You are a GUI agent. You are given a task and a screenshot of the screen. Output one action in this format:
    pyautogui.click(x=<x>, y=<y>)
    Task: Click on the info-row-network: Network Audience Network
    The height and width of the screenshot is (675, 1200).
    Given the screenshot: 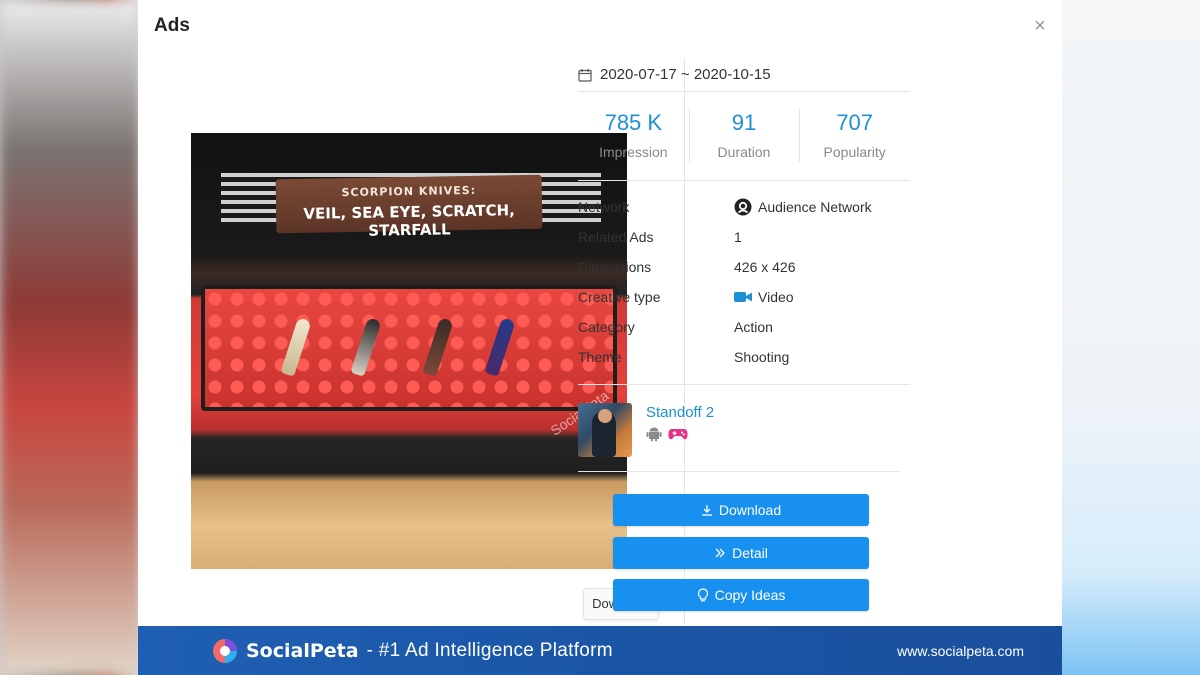 What is the action you would take?
    pyautogui.click(x=744, y=207)
    